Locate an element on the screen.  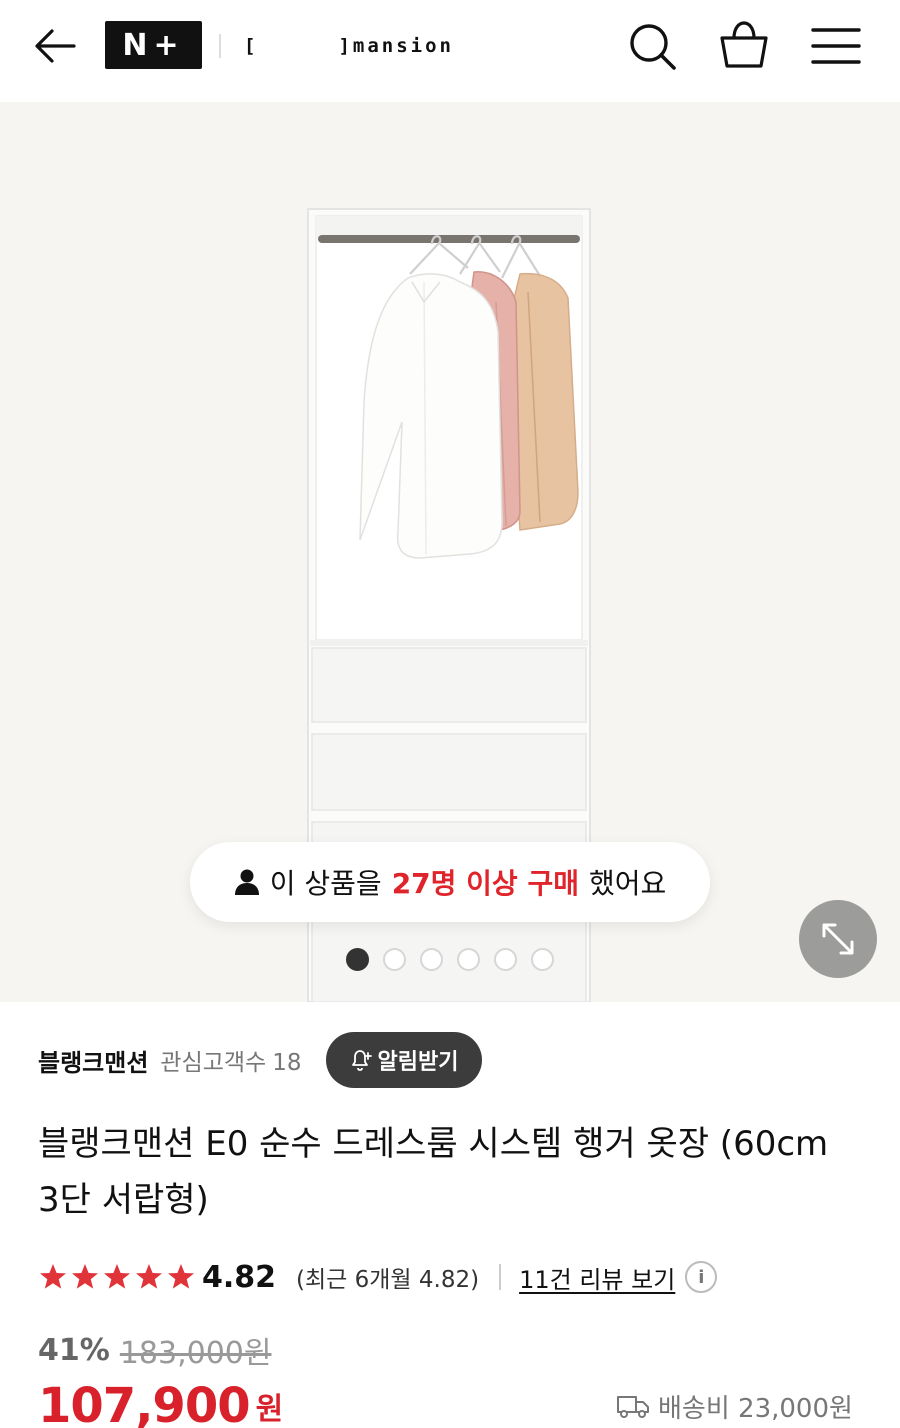
rating-separator is located at coordinates (500, 1277).